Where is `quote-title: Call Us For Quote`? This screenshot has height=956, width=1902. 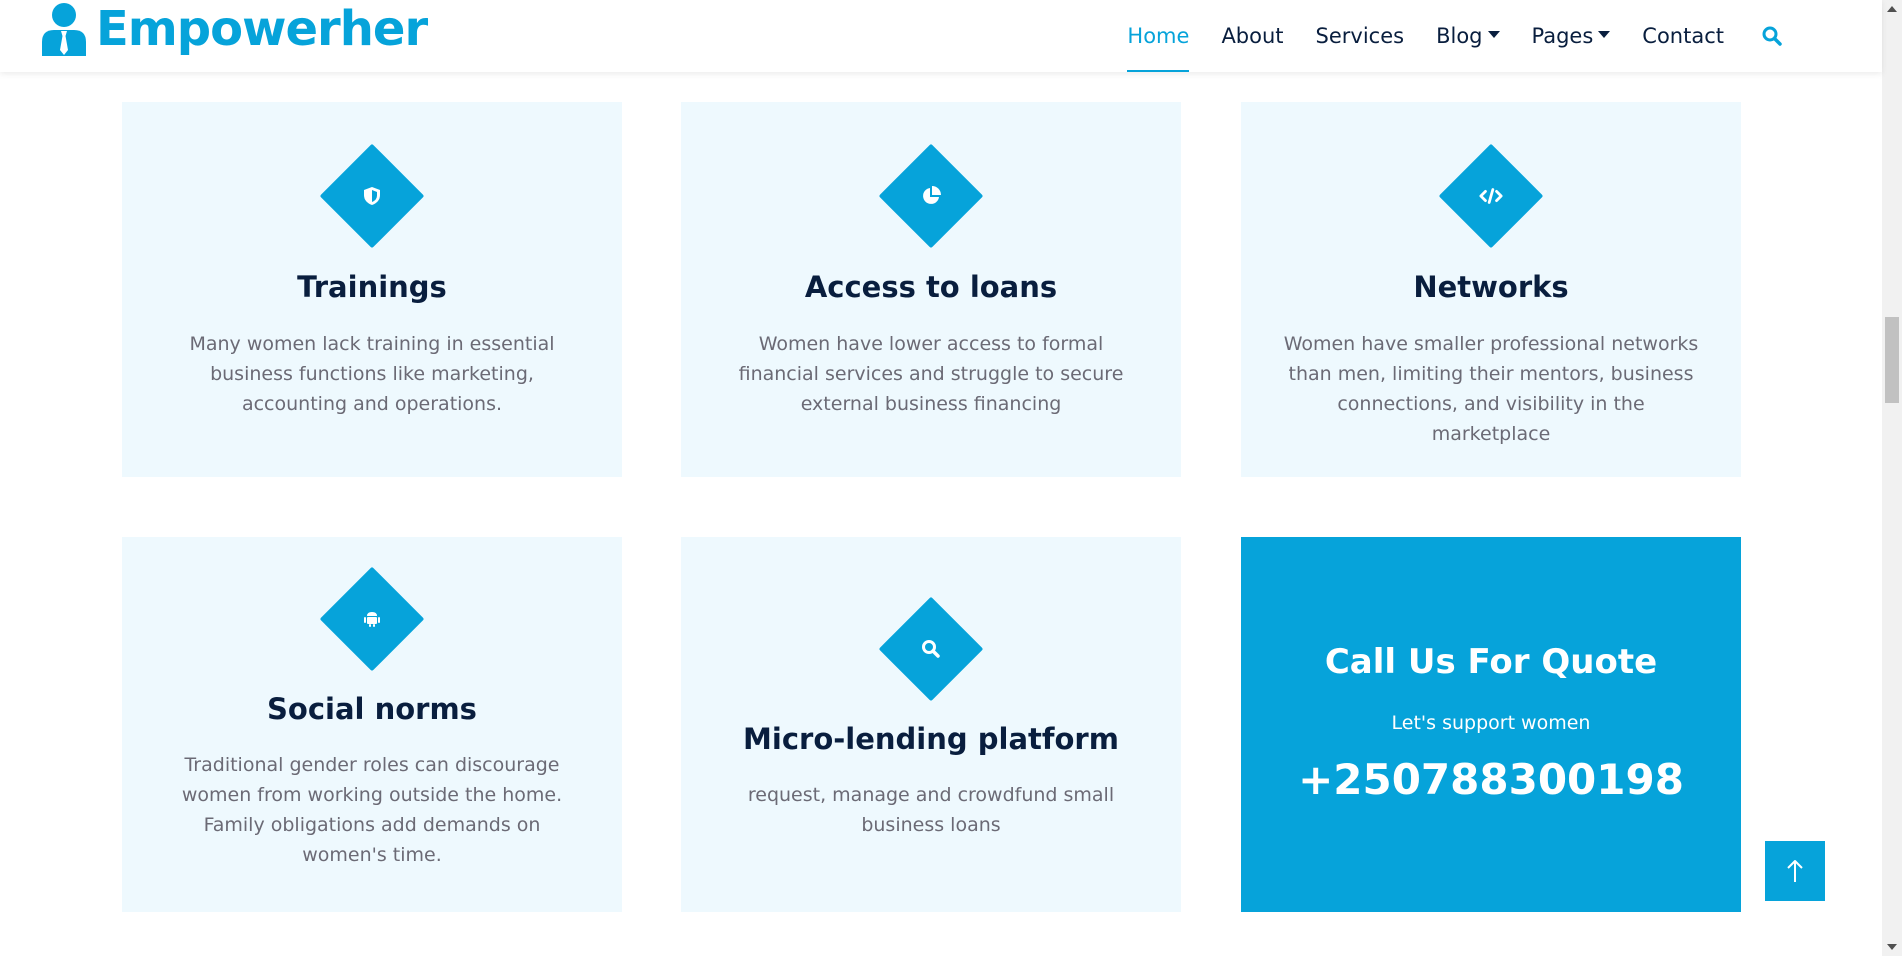 quote-title: Call Us For Quote is located at coordinates (1491, 662).